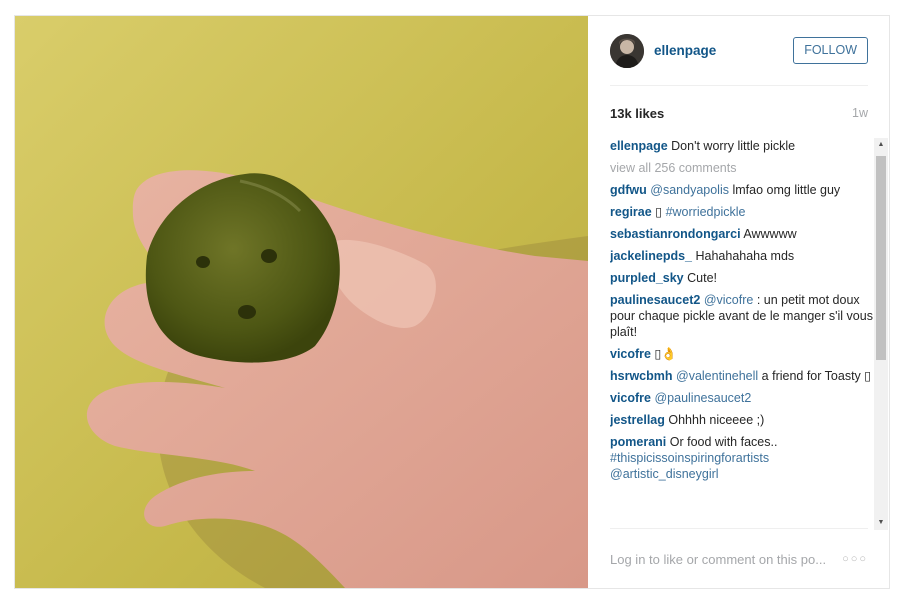 The width and height of the screenshot is (899, 596). What do you see at coordinates (741, 354) in the screenshot?
I see `comment-item: vicofre ▯👌` at bounding box center [741, 354].